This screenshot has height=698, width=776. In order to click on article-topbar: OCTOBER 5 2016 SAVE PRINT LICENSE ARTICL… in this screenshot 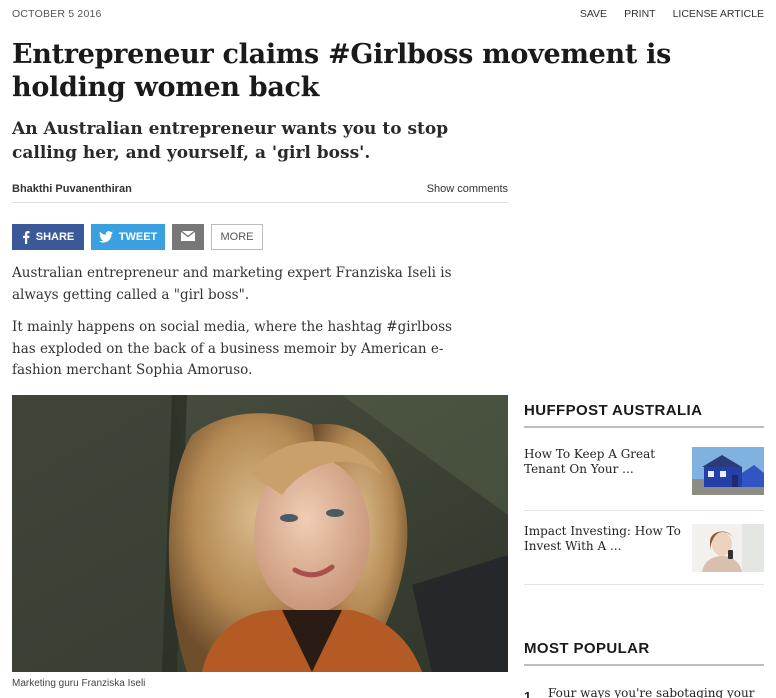, I will do `click(388, 15)`.